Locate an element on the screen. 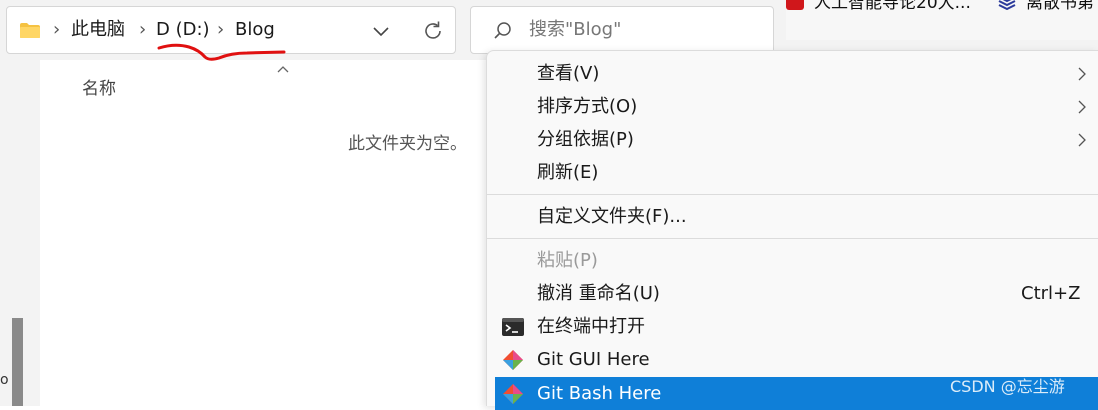 The height and width of the screenshot is (410, 1098). address-bar: › 此电脑 › D (D:) › Blog is located at coordinates (231, 33).